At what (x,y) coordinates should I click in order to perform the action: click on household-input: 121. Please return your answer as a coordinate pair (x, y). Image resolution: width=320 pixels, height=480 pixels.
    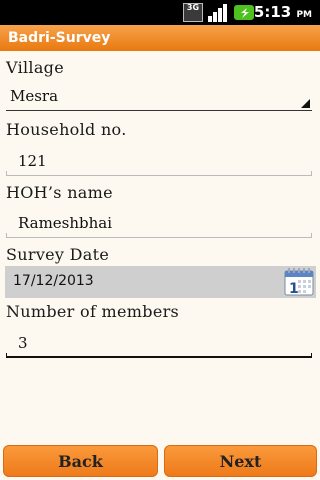
    Looking at the image, I should click on (159, 161).